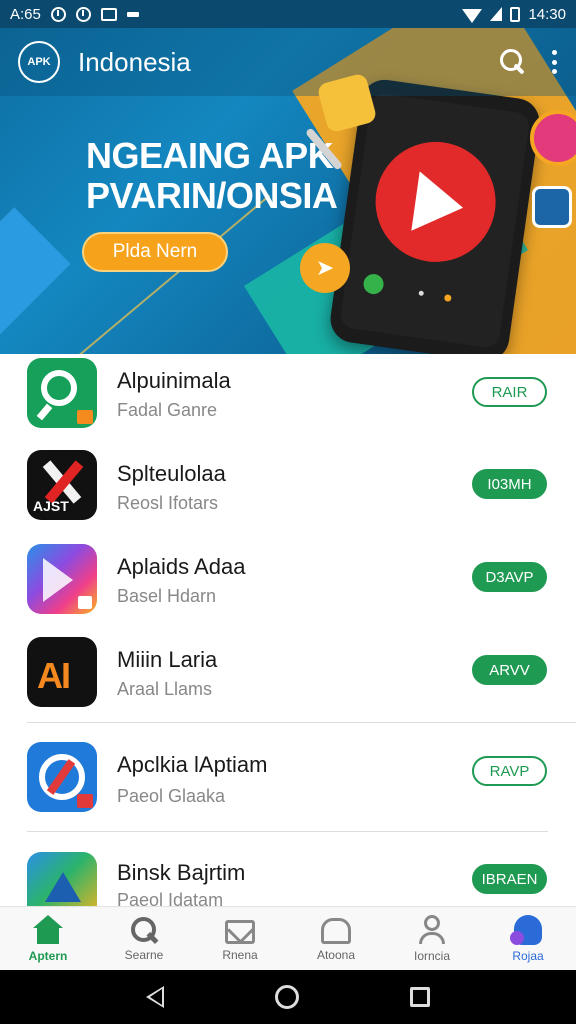  Describe the element at coordinates (171, 473) in the screenshot. I see `app-name: Splteulolaa` at that location.